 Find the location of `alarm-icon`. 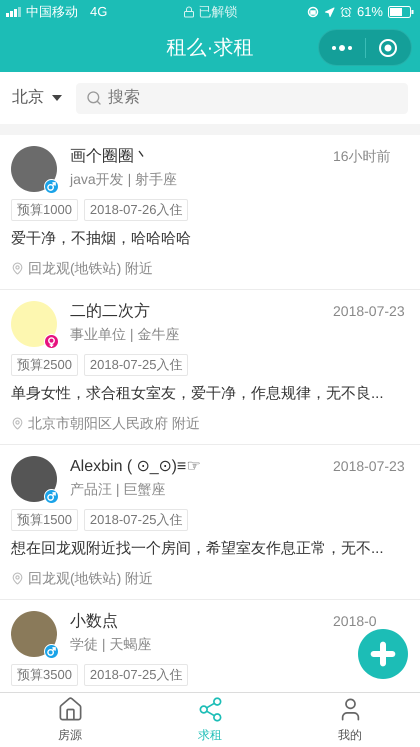

alarm-icon is located at coordinates (346, 12).